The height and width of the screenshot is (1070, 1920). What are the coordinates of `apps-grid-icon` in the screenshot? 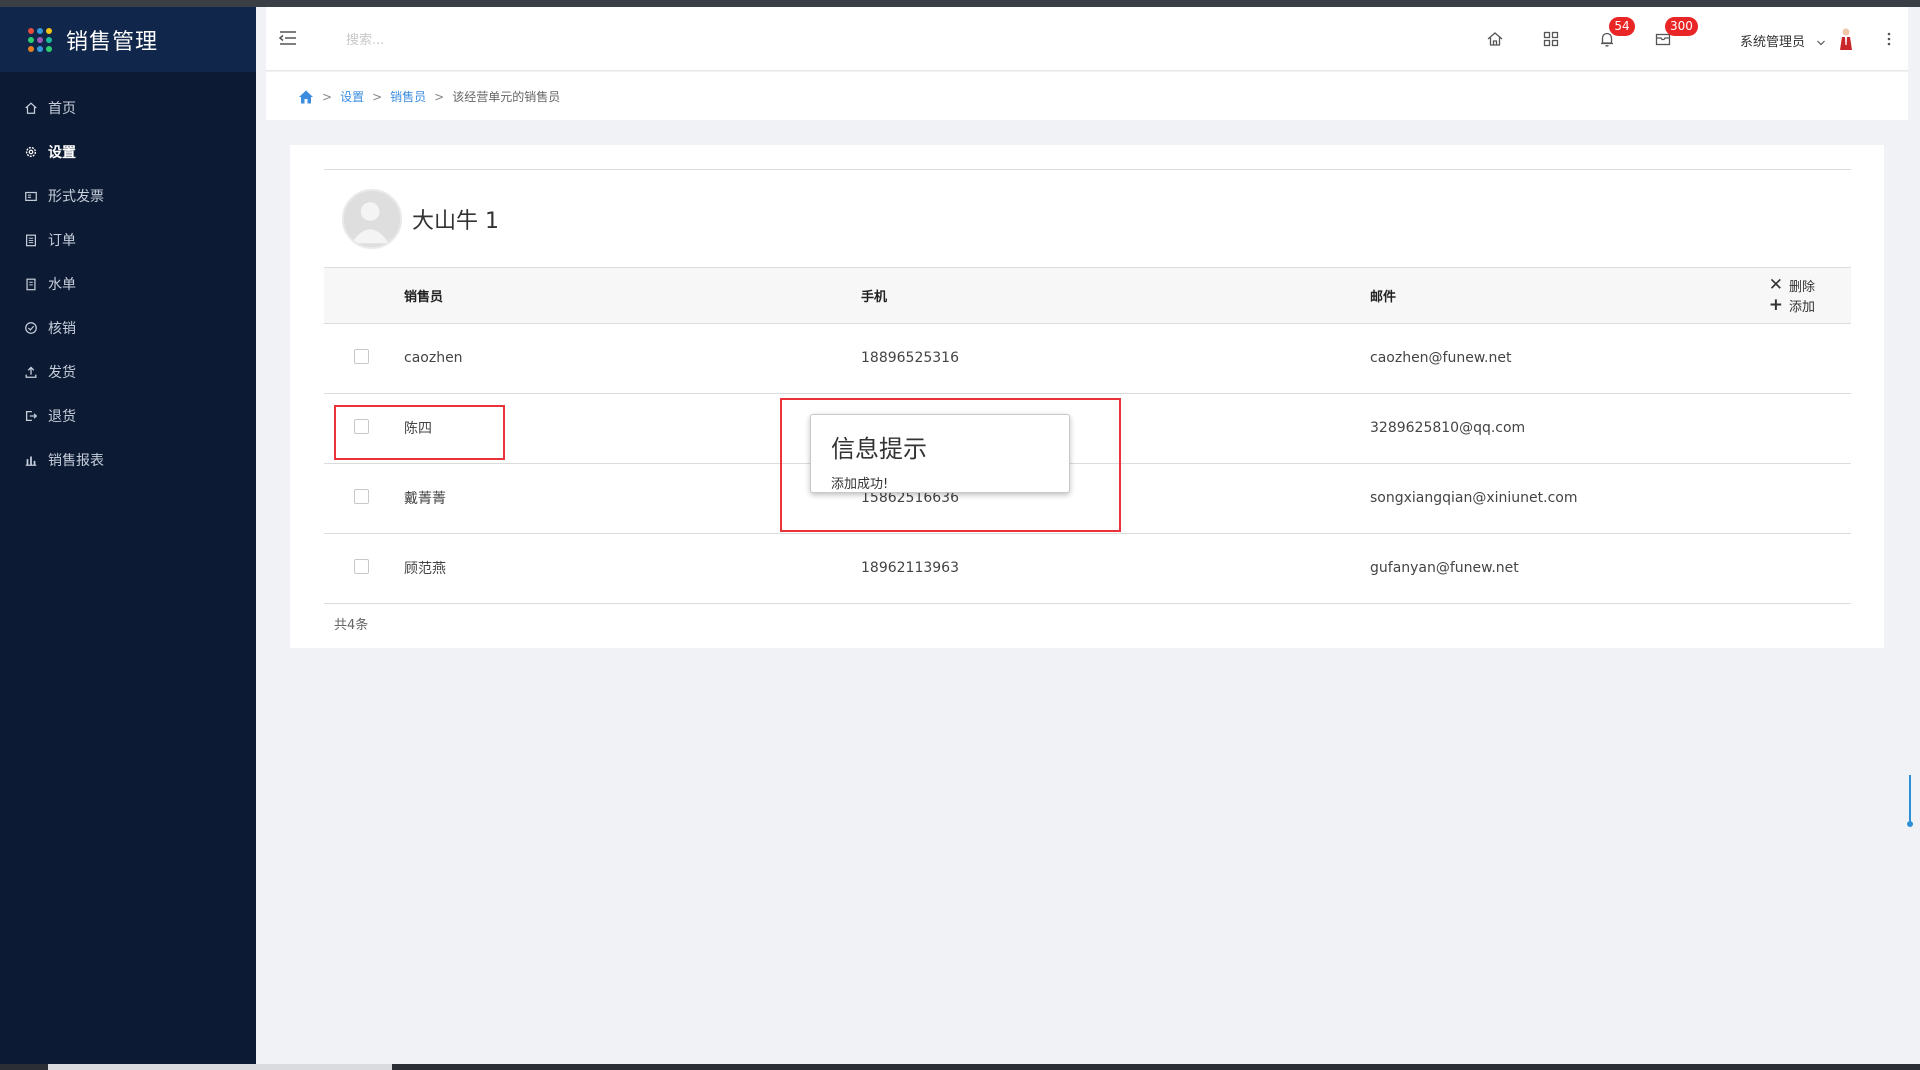 It's located at (40, 39).